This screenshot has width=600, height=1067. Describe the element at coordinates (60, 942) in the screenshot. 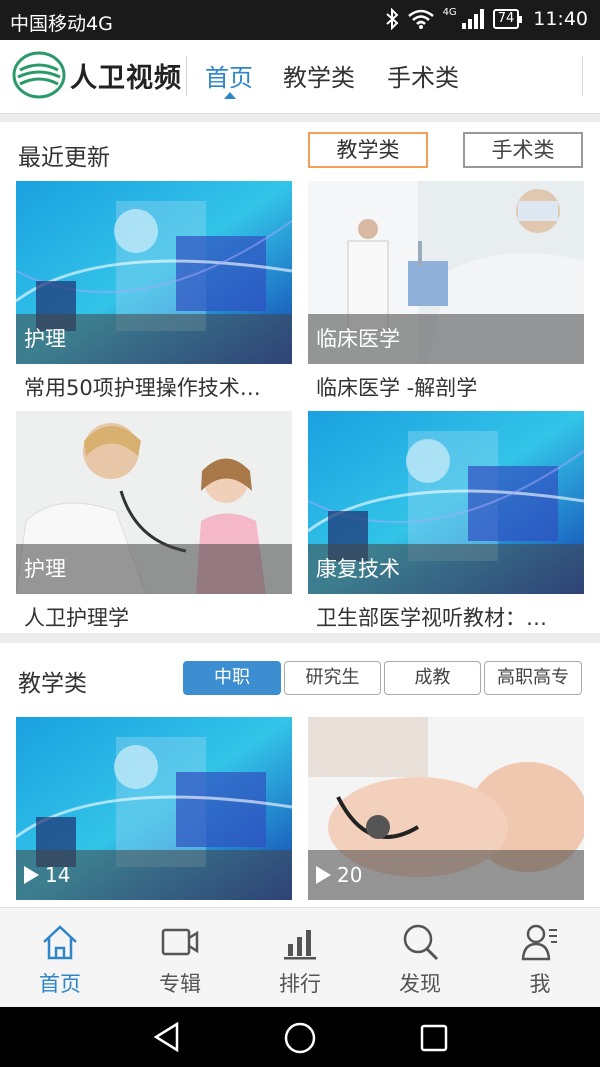

I see `home-icon` at that location.